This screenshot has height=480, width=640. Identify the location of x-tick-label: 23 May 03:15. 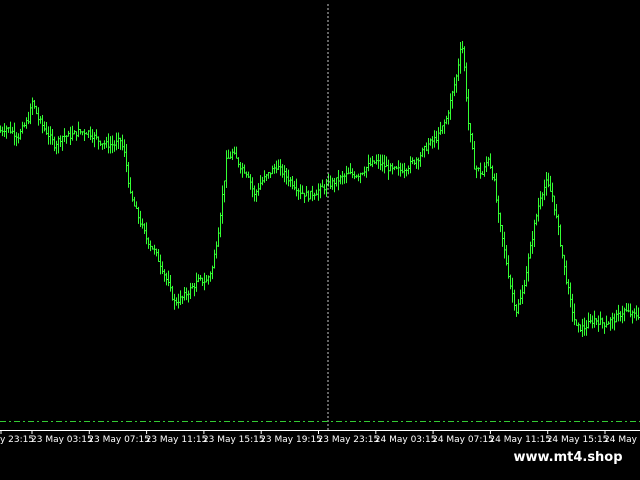
(62, 440).